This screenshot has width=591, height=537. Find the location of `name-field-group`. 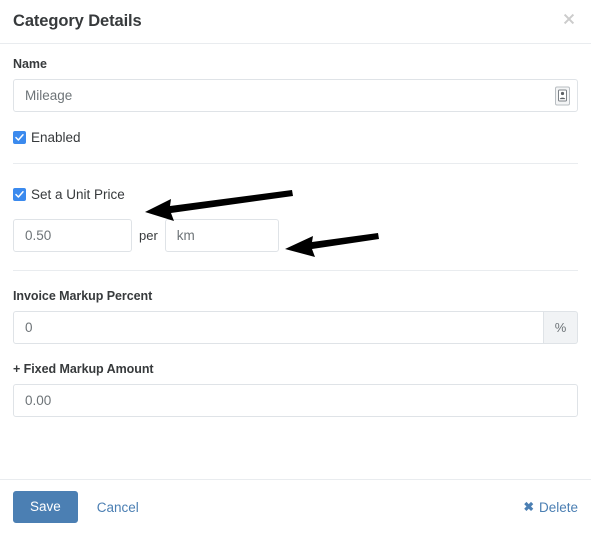

name-field-group is located at coordinates (295, 95).